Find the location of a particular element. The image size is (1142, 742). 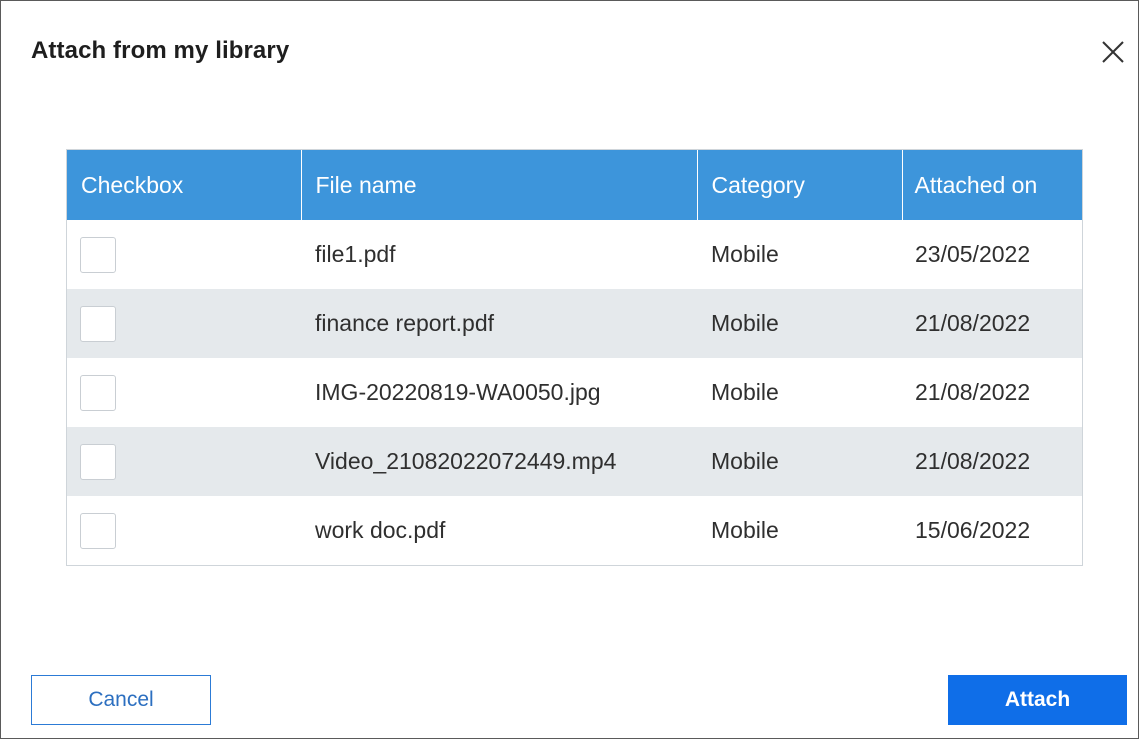

dialog-title: Attach from my library is located at coordinates (160, 50).